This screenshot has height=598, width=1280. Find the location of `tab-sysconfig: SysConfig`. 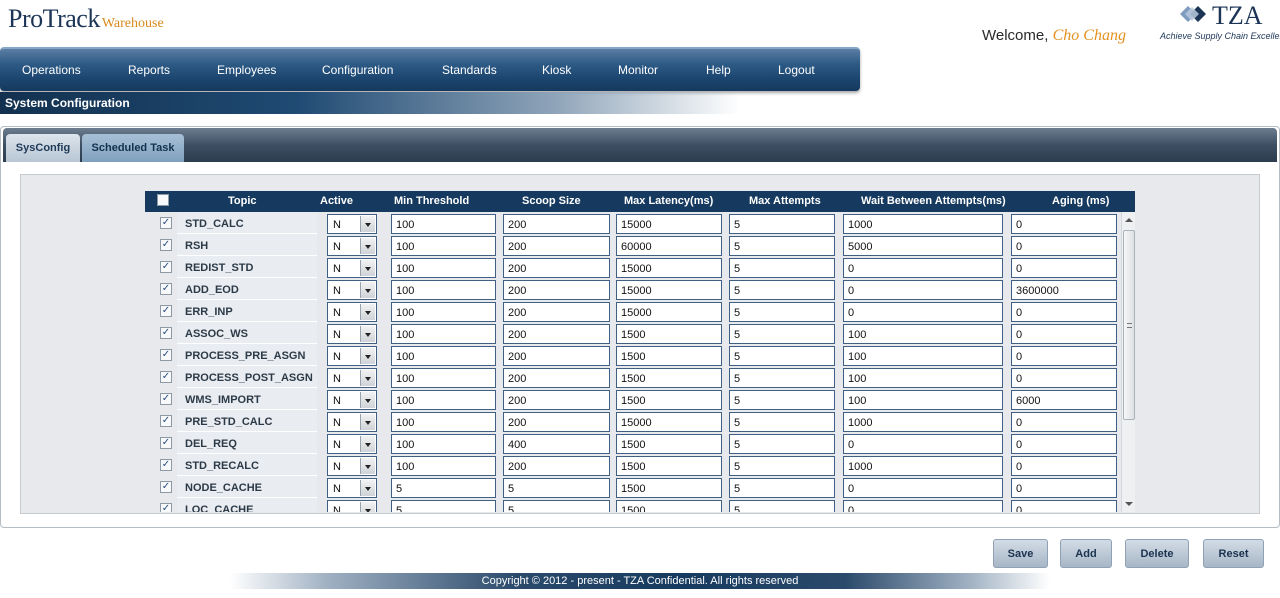

tab-sysconfig: SysConfig is located at coordinates (43, 148).